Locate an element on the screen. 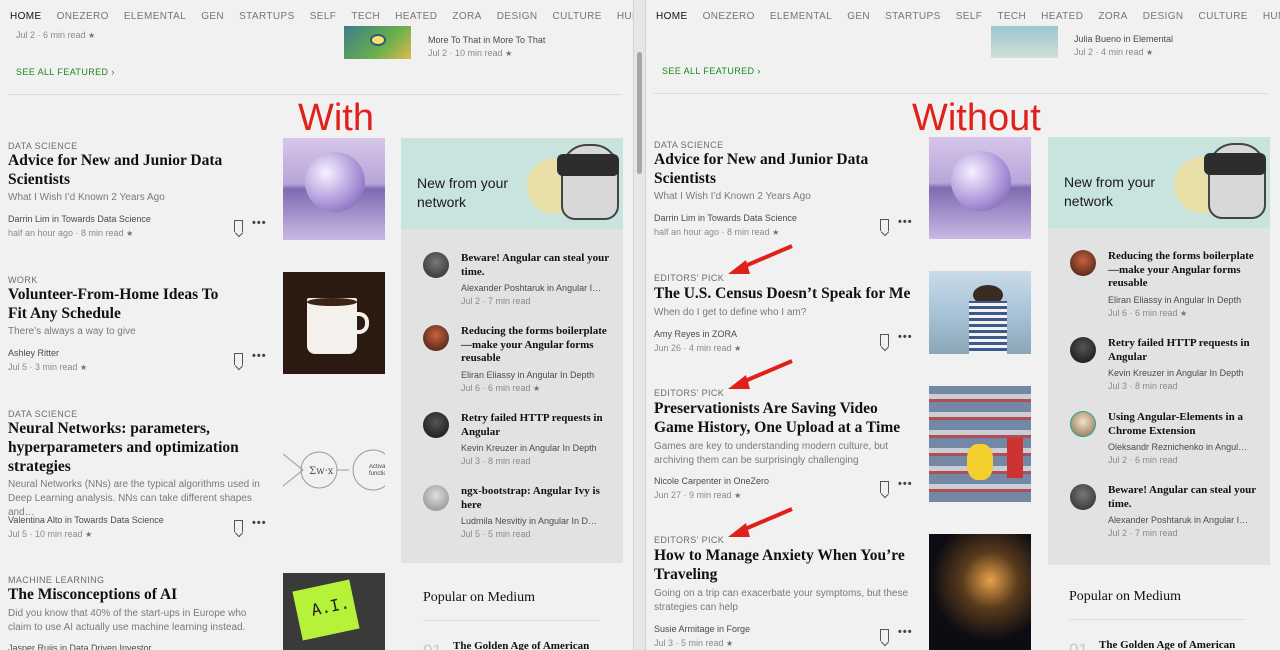 The width and height of the screenshot is (1280, 650). article-thumbnail: Σw·x Activation function is located at coordinates (334, 471).